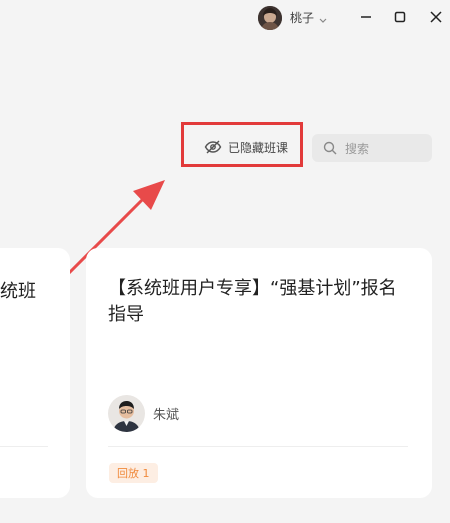 The width and height of the screenshot is (450, 523). I want to click on user-name: 桃子, so click(302, 17).